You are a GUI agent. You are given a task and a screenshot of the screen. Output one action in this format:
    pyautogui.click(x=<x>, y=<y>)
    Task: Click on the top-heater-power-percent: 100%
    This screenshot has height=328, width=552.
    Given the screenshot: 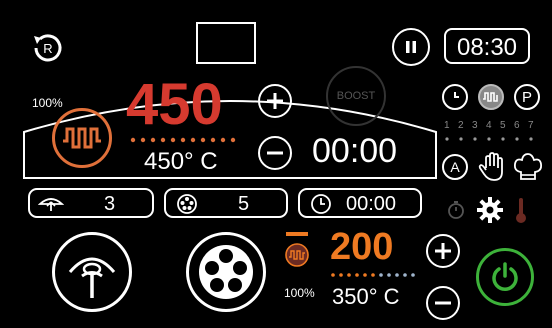 What is the action you would take?
    pyautogui.click(x=47, y=103)
    